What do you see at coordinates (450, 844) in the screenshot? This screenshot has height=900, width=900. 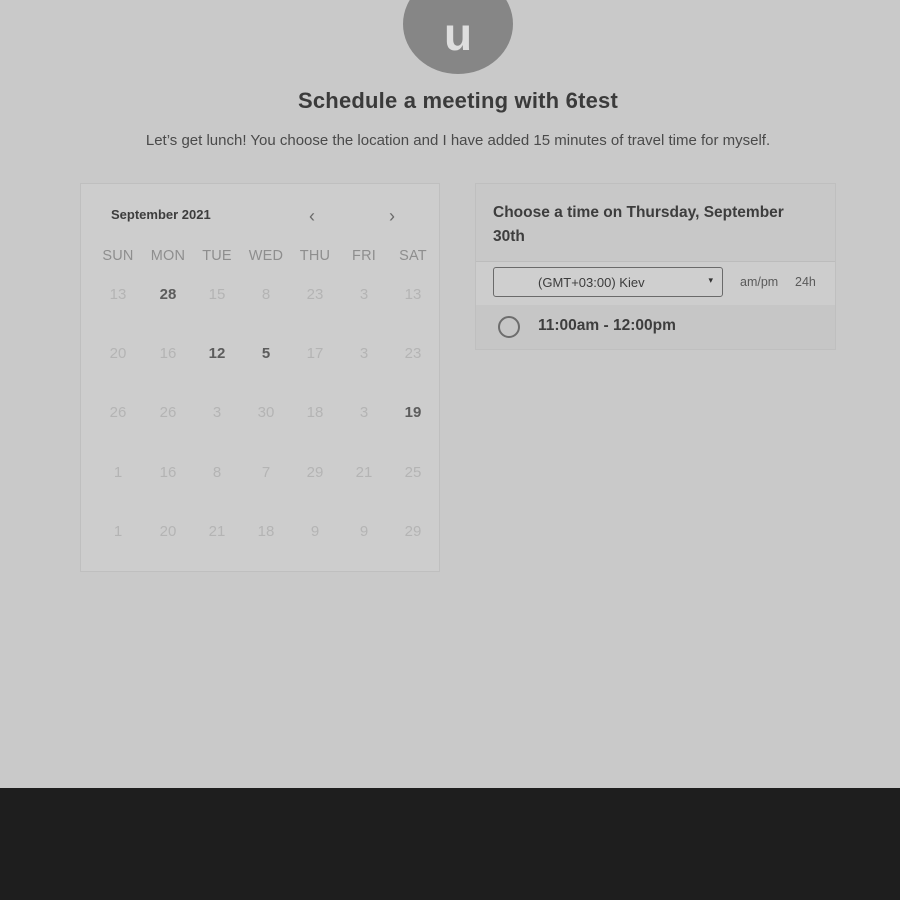 I see `bottom-dark-bar` at bounding box center [450, 844].